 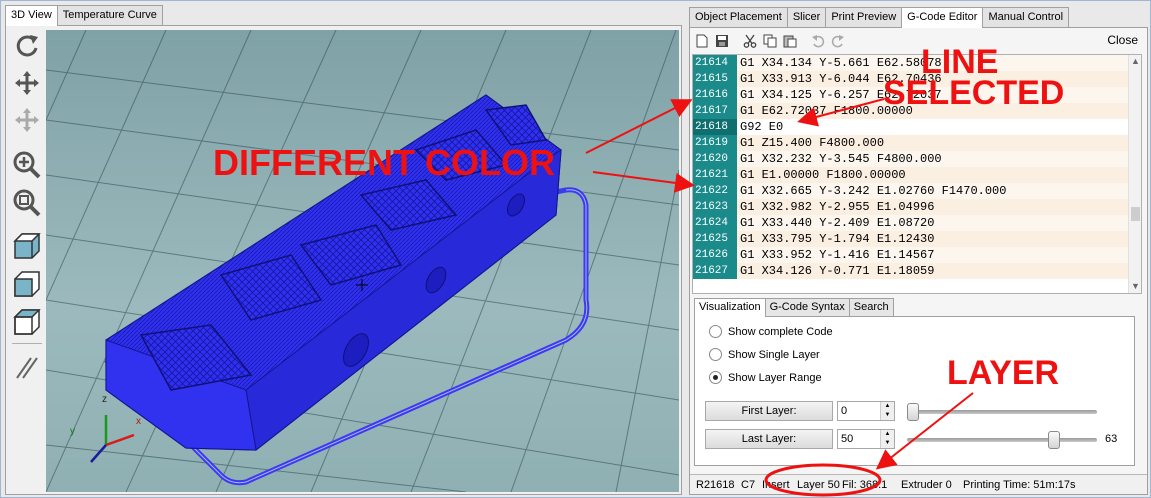 What do you see at coordinates (1122, 40) in the screenshot?
I see `close-button: Close` at bounding box center [1122, 40].